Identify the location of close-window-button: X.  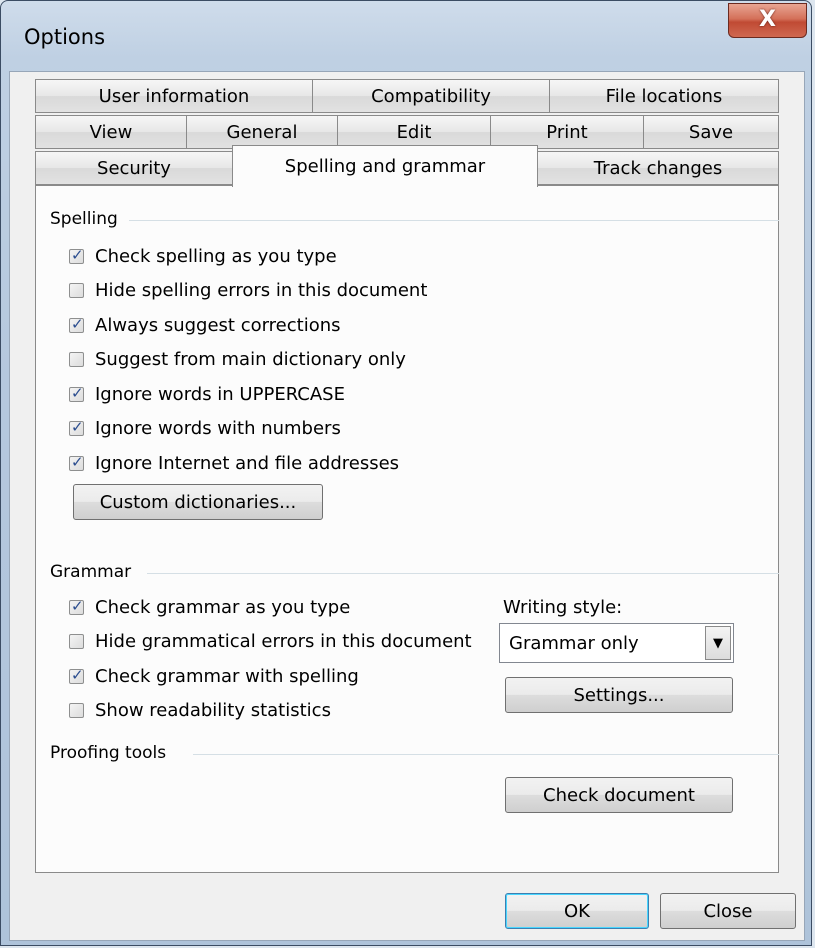
(767, 20).